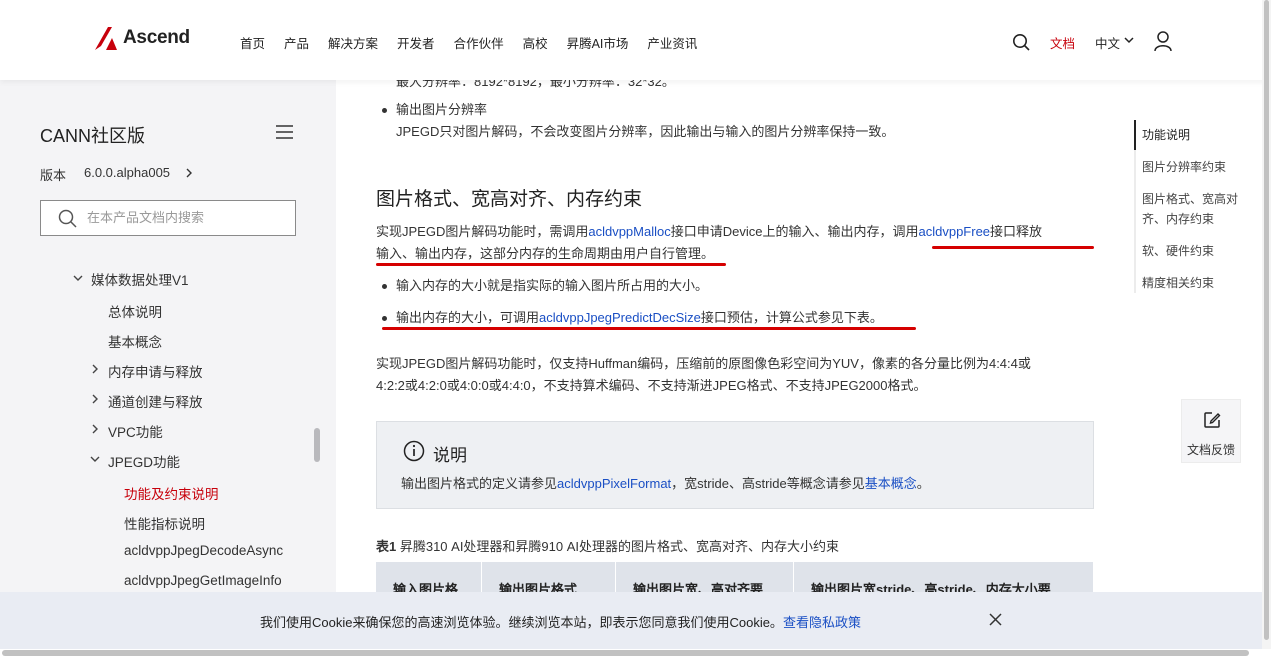 Image resolution: width=1271 pixels, height=657 pixels. What do you see at coordinates (135, 341) in the screenshot?
I see `tree-item-basic-concepts: 基本概念` at bounding box center [135, 341].